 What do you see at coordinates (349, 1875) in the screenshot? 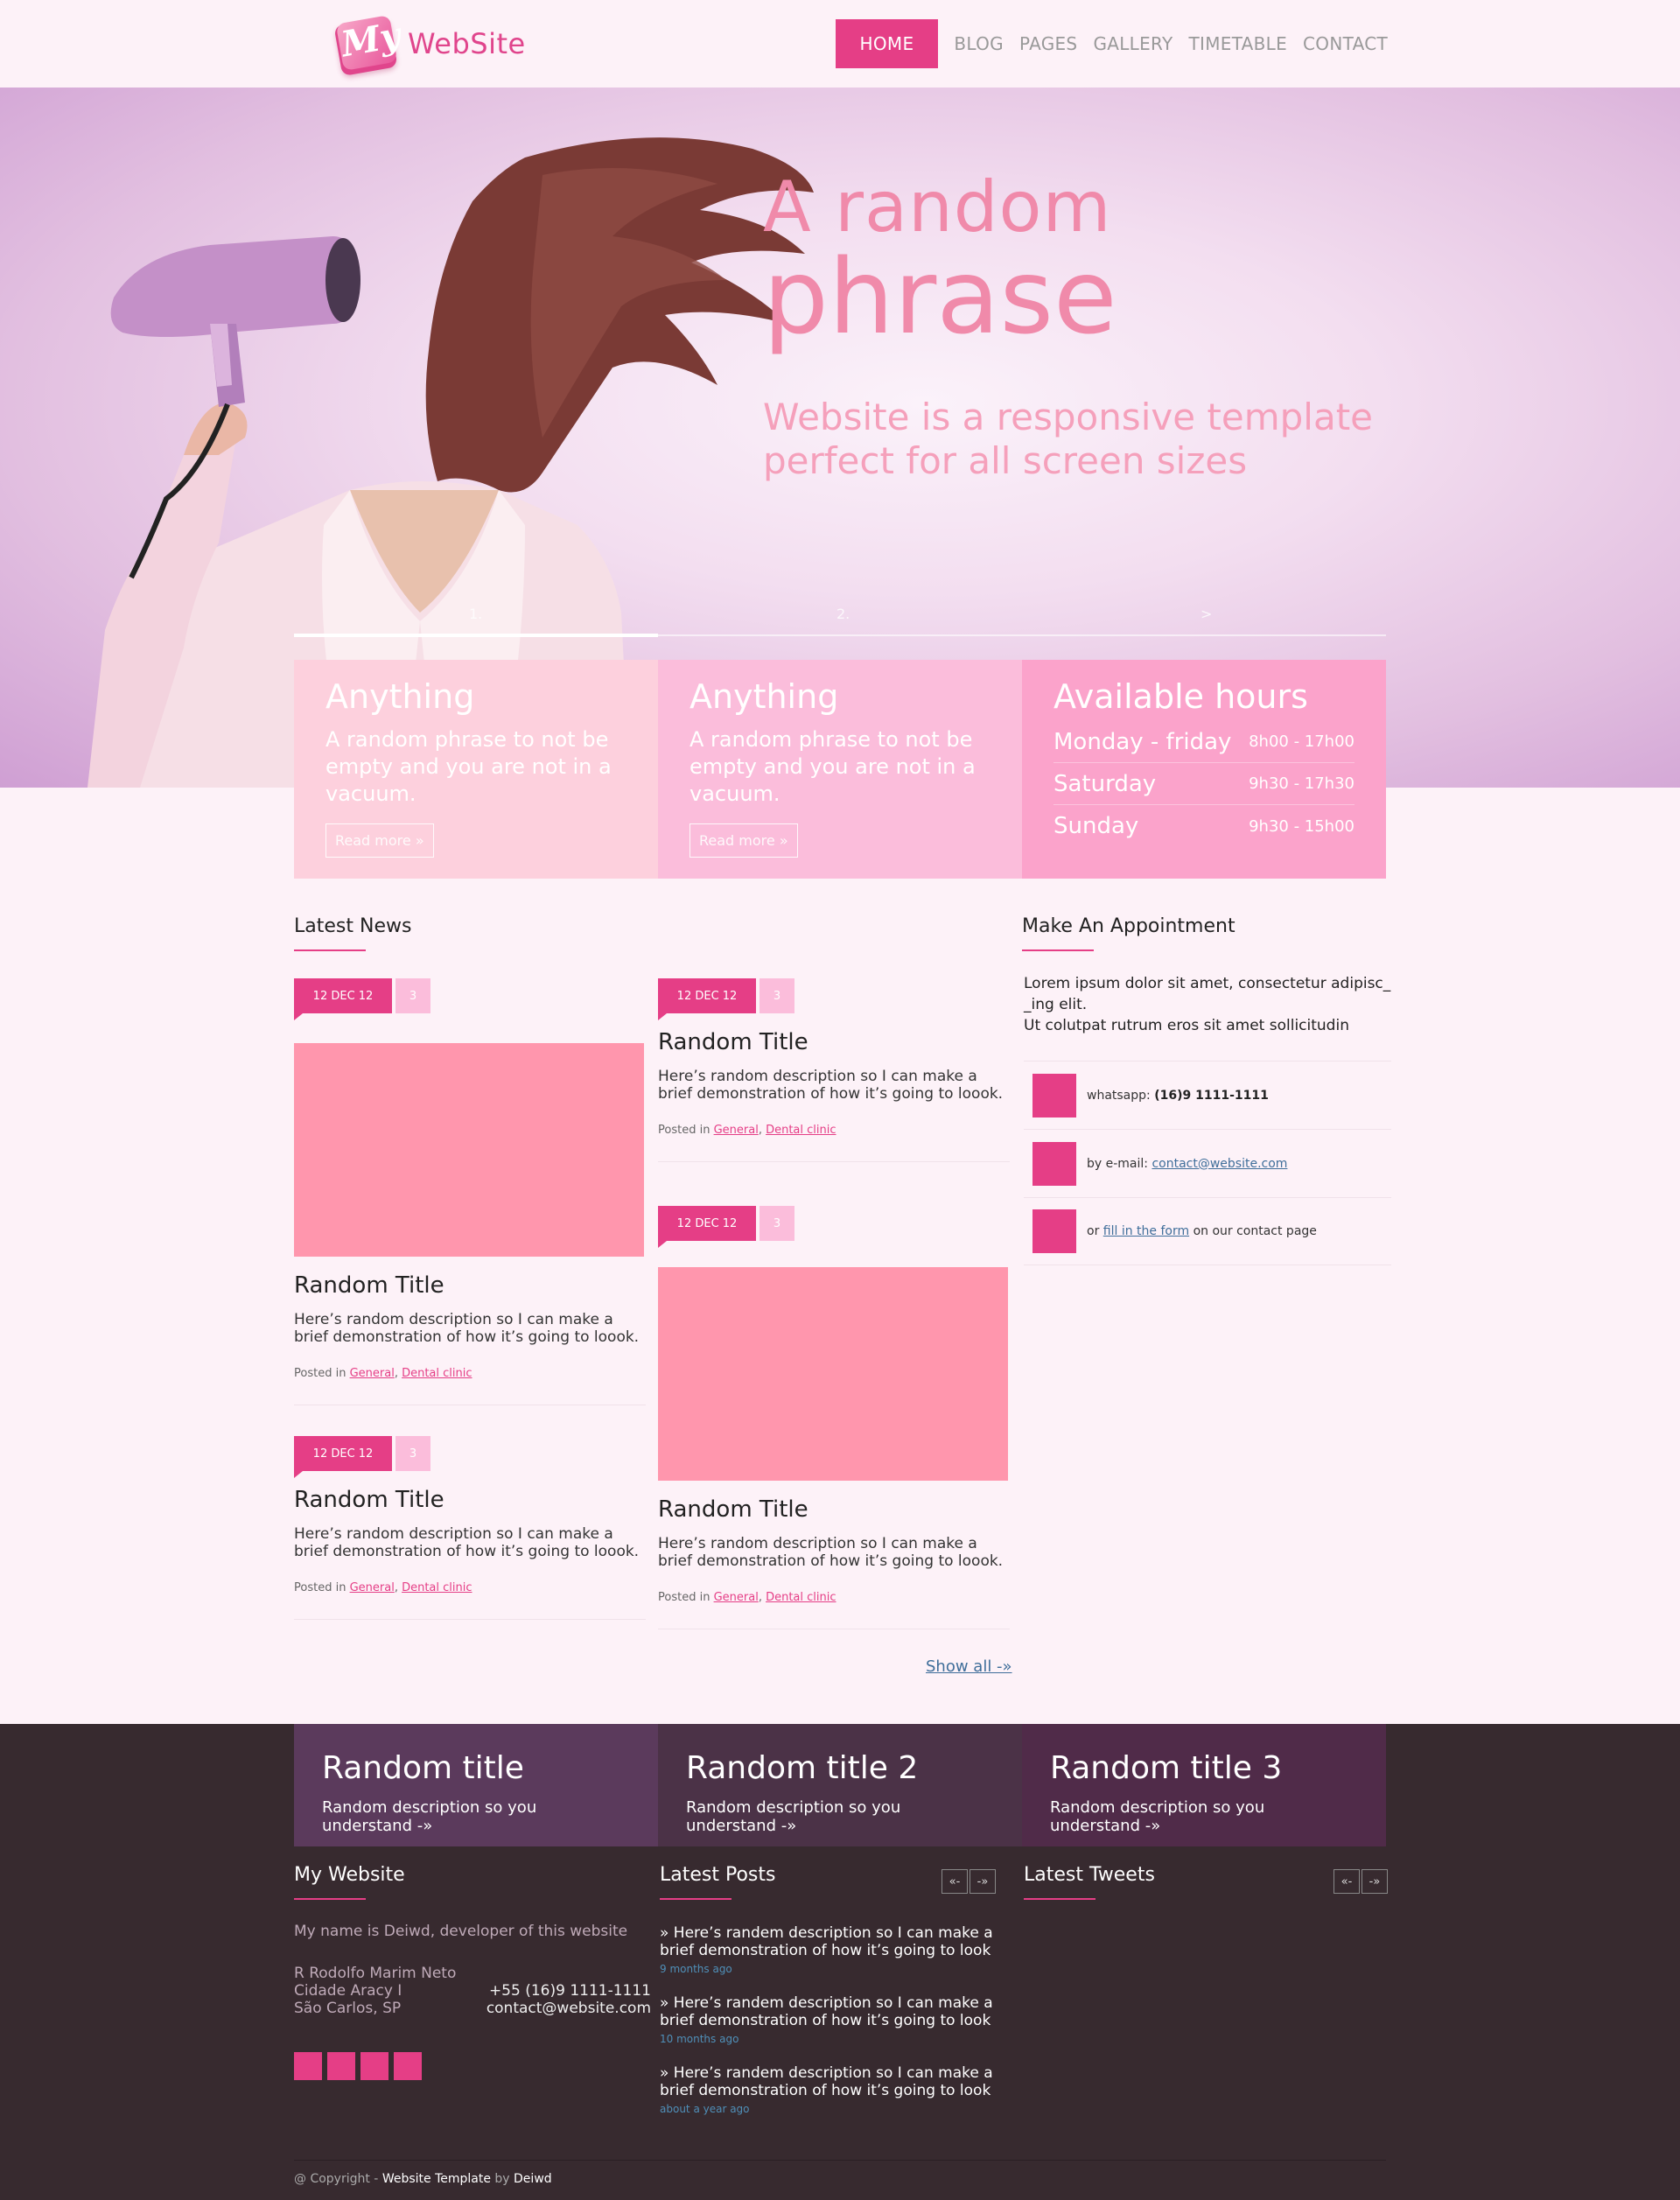
I see `footer-about-title: My Website` at bounding box center [349, 1875].